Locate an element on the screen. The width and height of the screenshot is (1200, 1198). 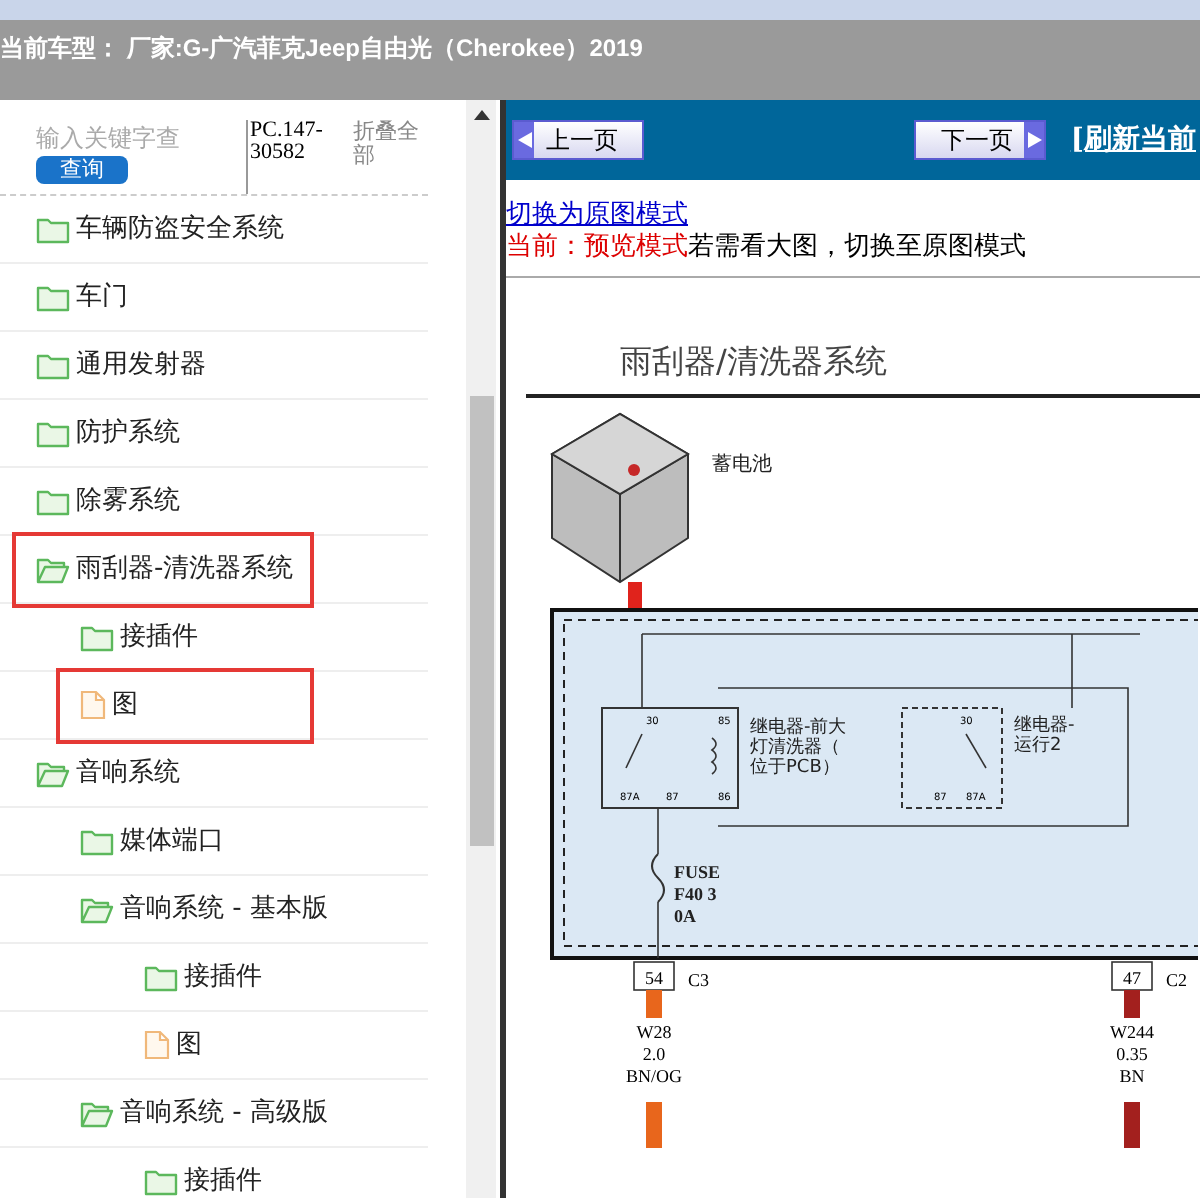
power-wire is located at coordinates (635, 596).